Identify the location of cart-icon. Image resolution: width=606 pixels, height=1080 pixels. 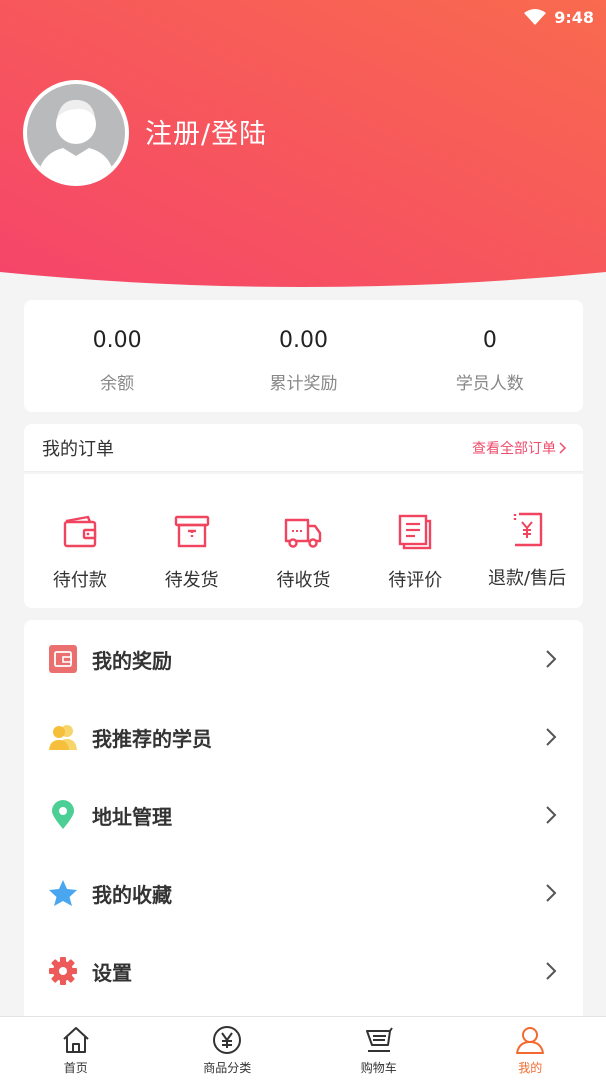
(379, 1039).